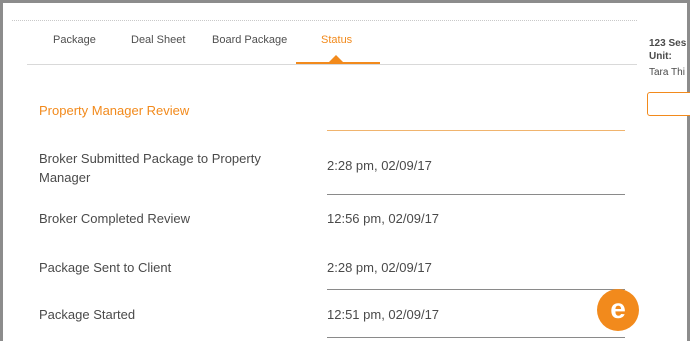 Image resolution: width=690 pixels, height=341 pixels. I want to click on side-action-button, so click(668, 104).